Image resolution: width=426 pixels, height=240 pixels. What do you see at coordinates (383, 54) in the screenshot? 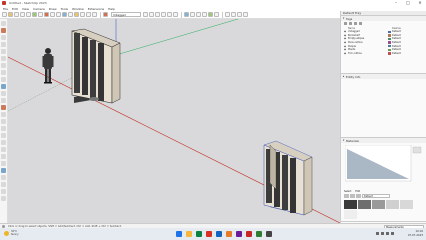
I see `tag-row: ◉ Tick outline Default` at bounding box center [383, 54].